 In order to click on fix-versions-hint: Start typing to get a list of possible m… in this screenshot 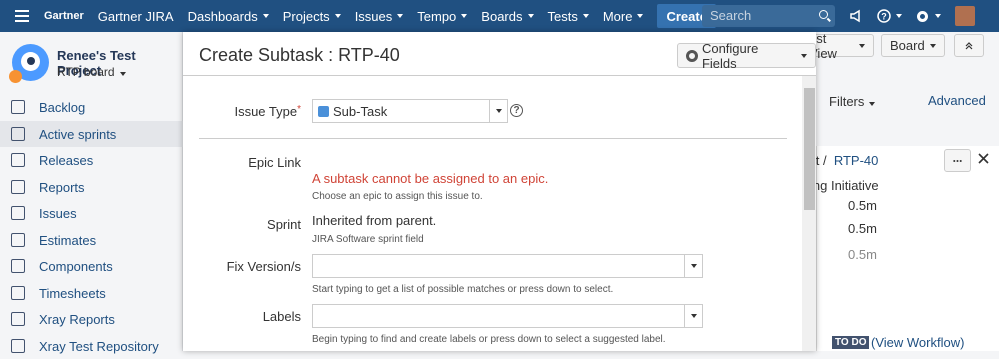, I will do `click(463, 289)`.